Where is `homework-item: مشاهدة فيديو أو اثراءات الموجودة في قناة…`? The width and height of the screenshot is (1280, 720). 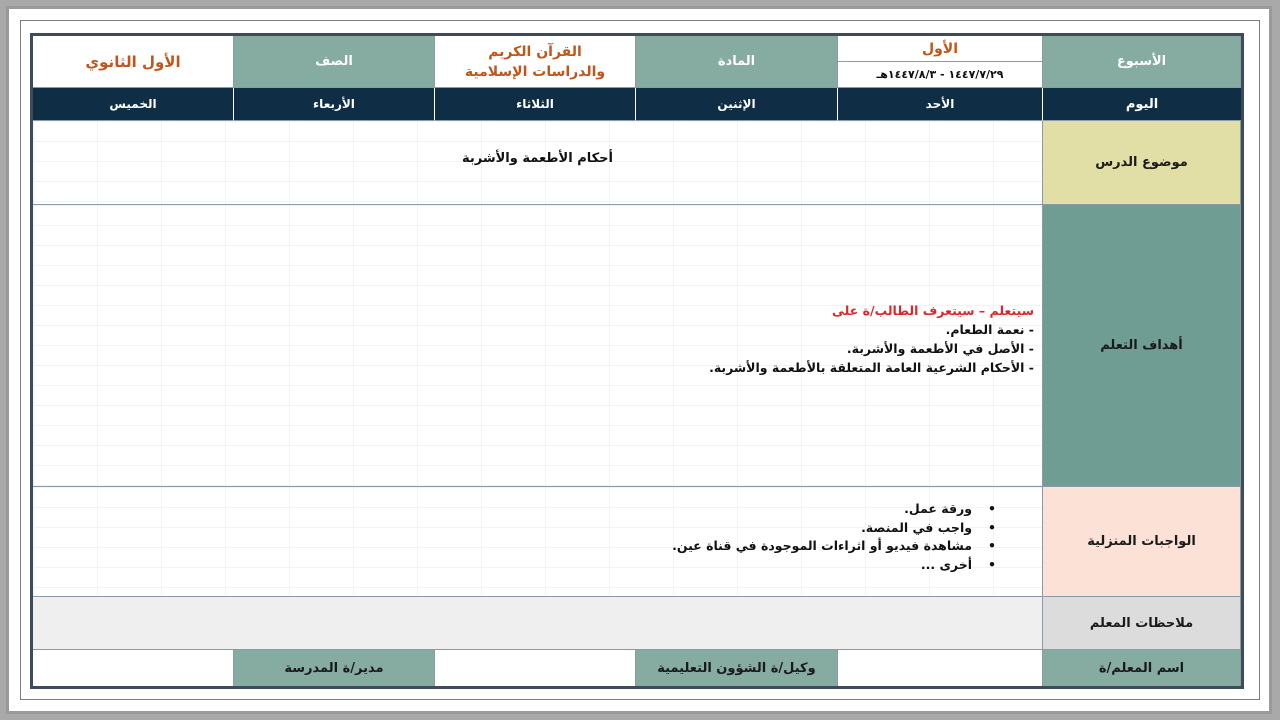
homework-item: مشاهدة فيديو أو اثراءات الموجودة في قناة… is located at coordinates (834, 546).